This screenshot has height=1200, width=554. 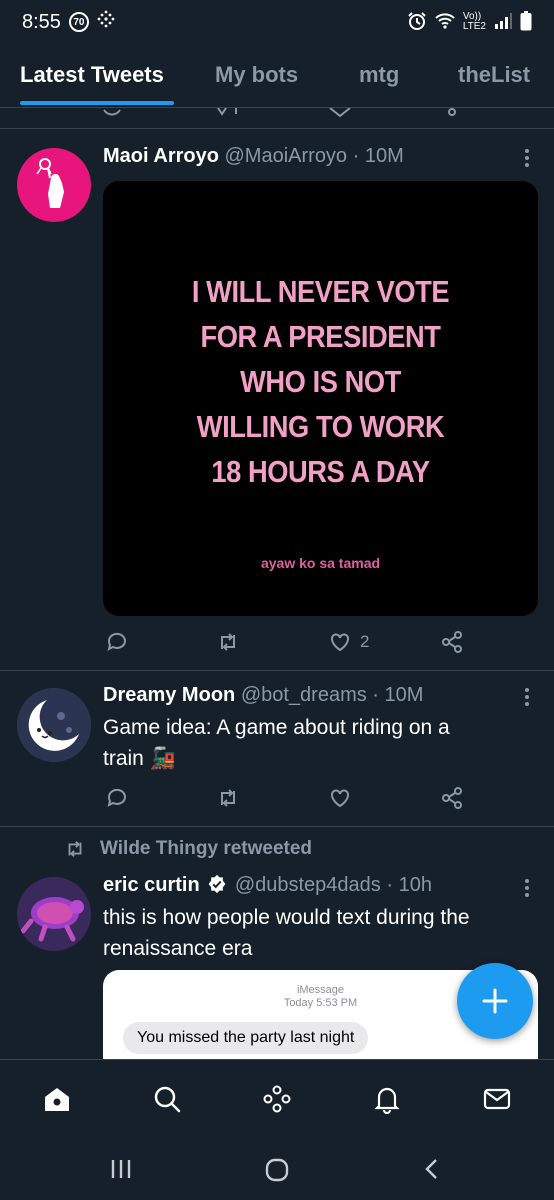 I want to click on tweet-header: eric curtin @dubstep4dads · 10h, so click(x=267, y=885).